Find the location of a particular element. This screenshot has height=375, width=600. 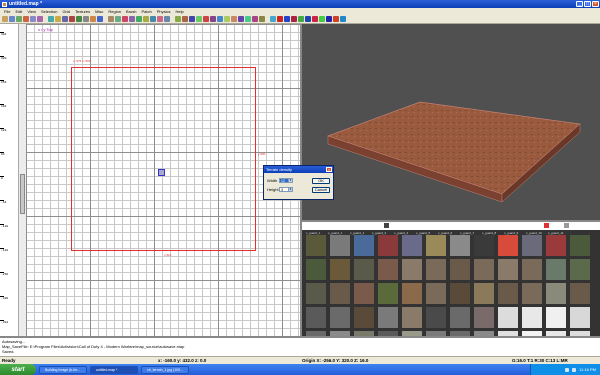

height-select: 3 ▾ is located at coordinates (286, 189).